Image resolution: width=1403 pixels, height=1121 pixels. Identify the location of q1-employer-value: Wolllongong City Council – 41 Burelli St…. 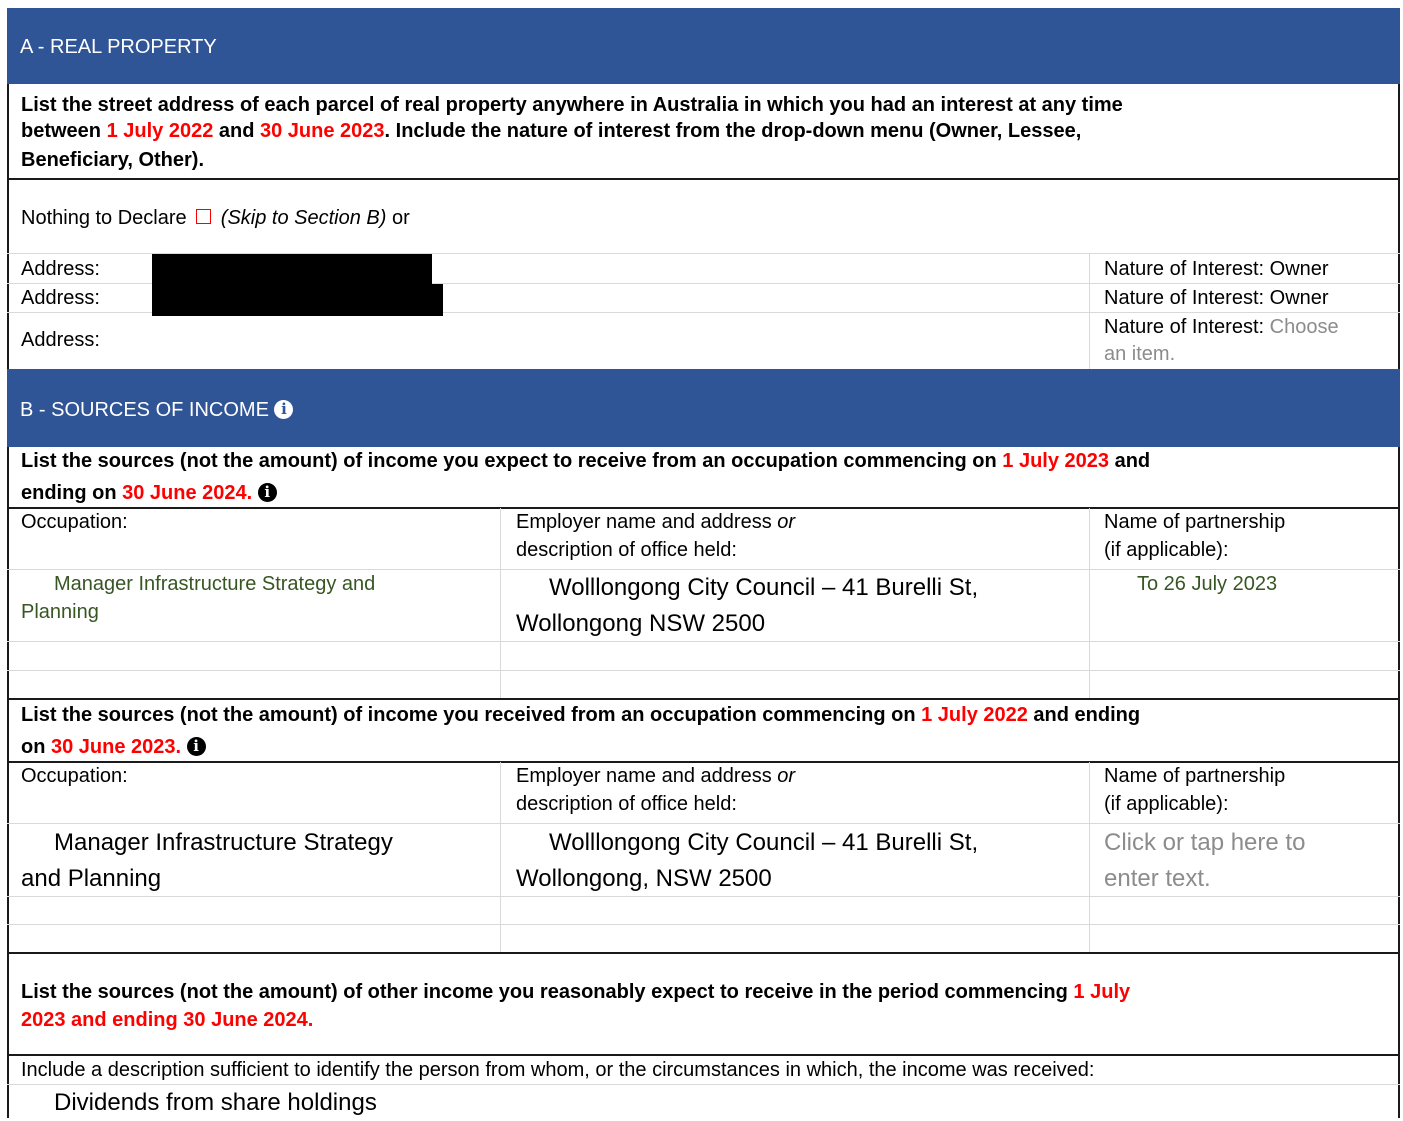
(763, 588).